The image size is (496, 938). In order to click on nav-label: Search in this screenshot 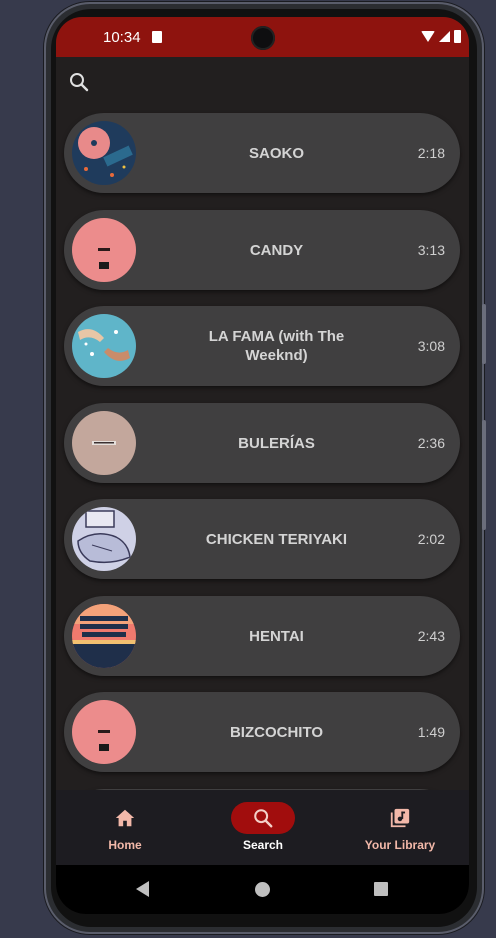, I will do `click(263, 845)`.